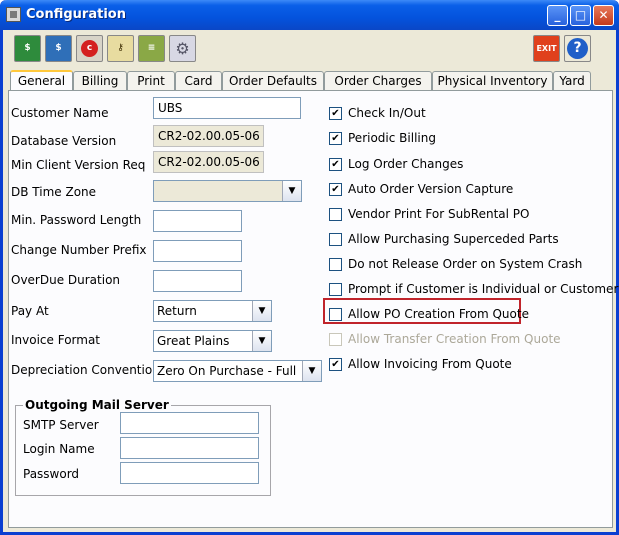 This screenshot has height=535, width=619. I want to click on pay-icon: $, so click(27, 48).